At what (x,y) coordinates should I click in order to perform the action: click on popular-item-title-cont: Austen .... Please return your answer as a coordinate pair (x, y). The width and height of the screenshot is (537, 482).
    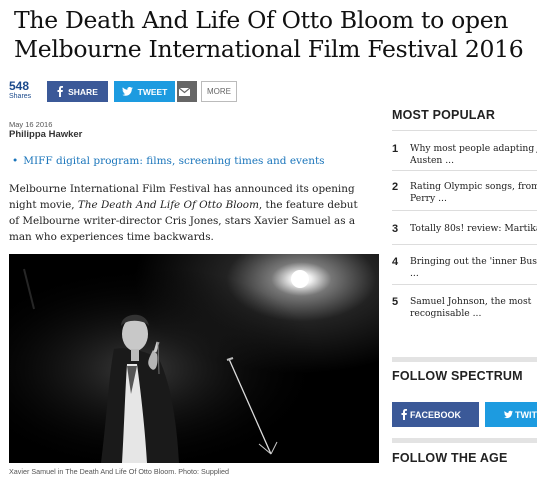
    Looking at the image, I should click on (432, 160).